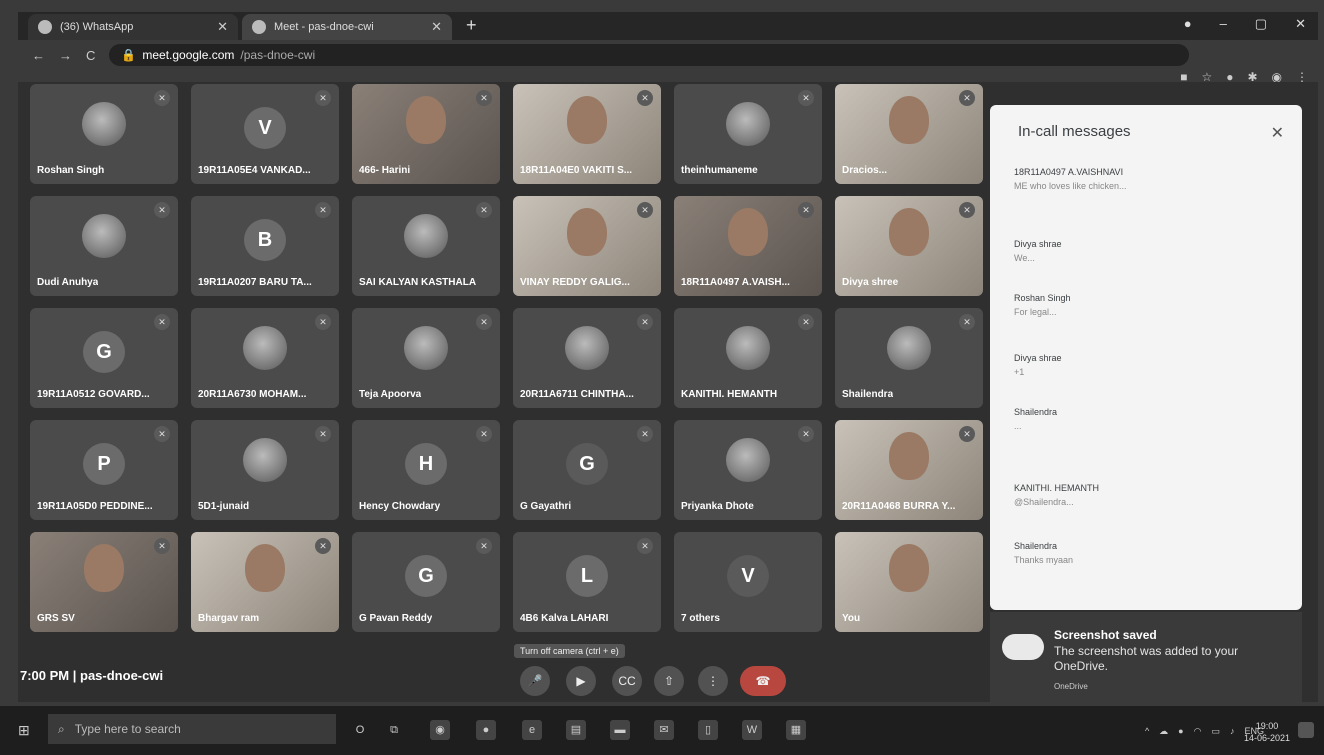 This screenshot has height=755, width=1324. Describe the element at coordinates (909, 348) in the screenshot. I see `avatar` at that location.